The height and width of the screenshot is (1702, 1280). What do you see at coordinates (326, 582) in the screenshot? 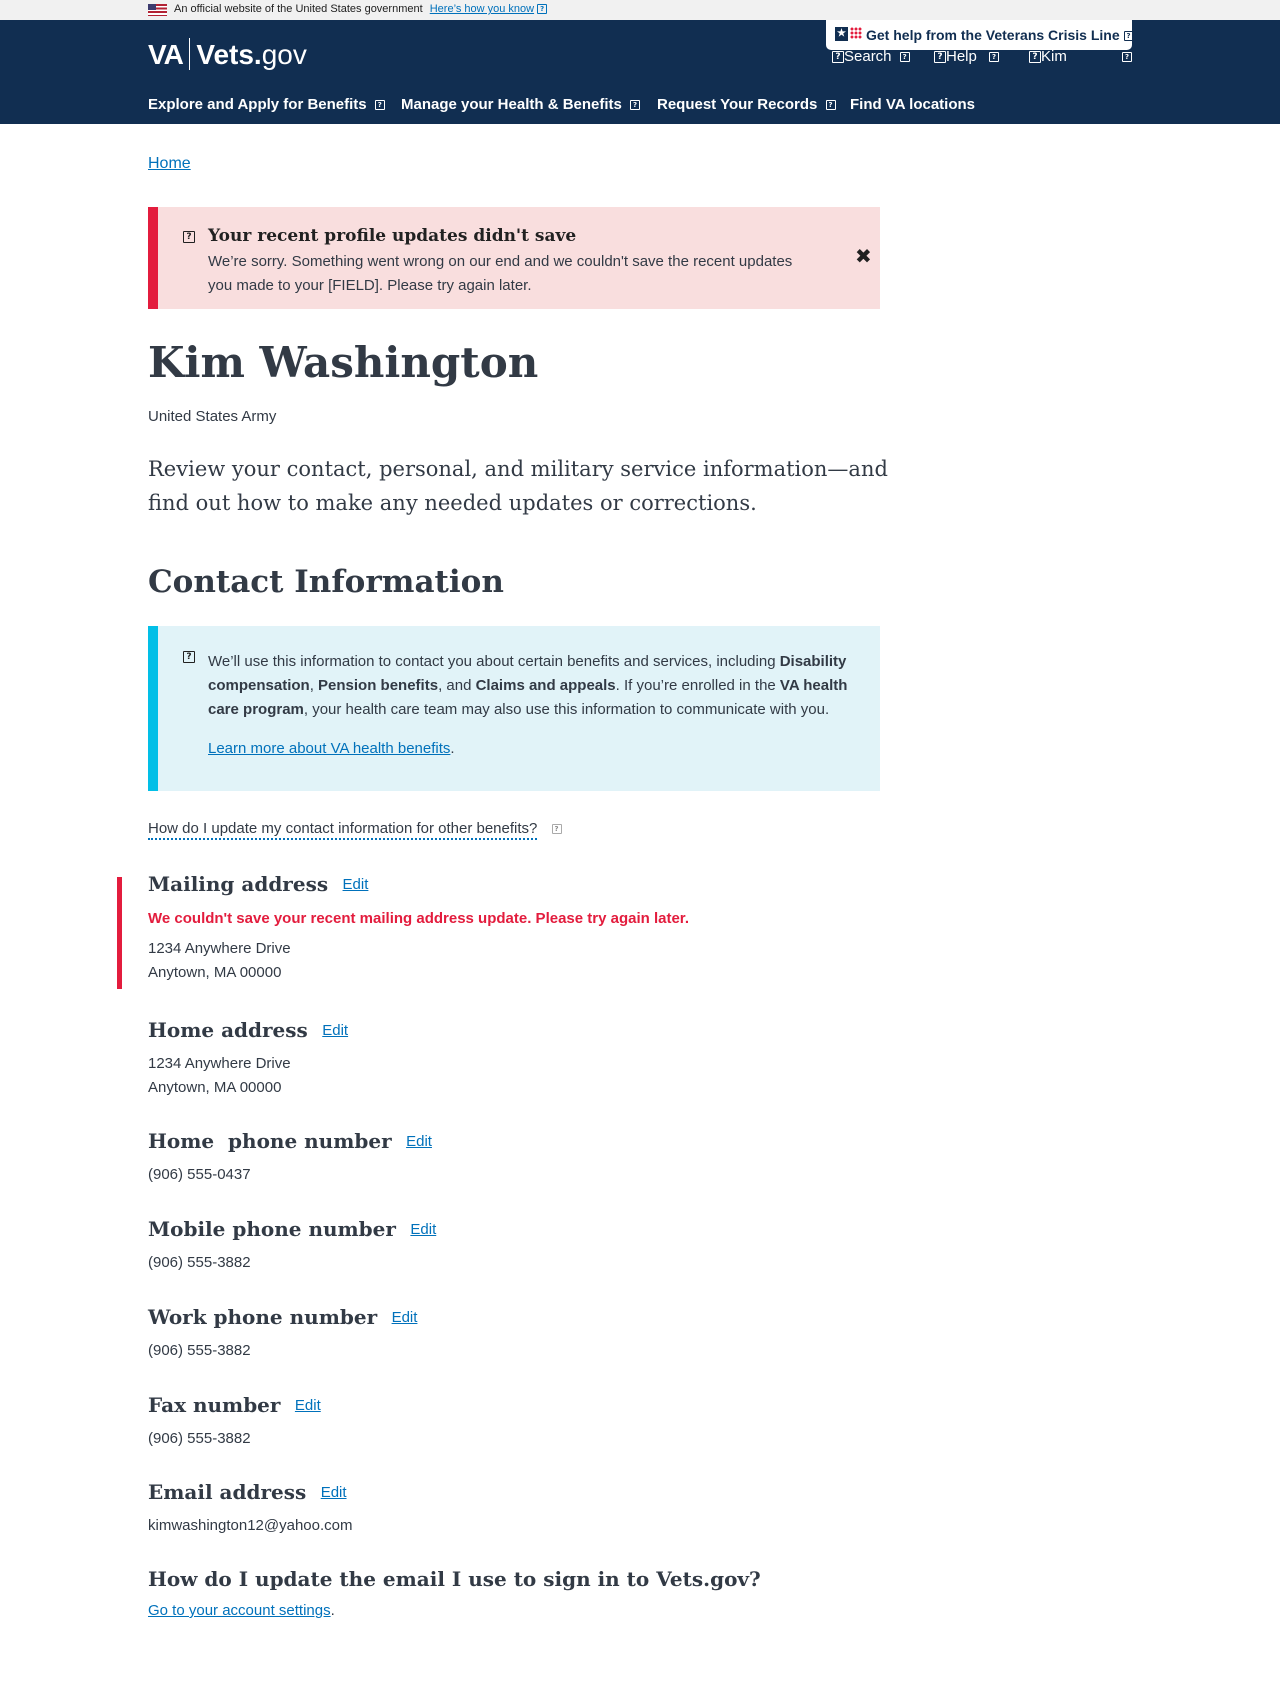
I see `section-title-contact: Contact Information` at bounding box center [326, 582].